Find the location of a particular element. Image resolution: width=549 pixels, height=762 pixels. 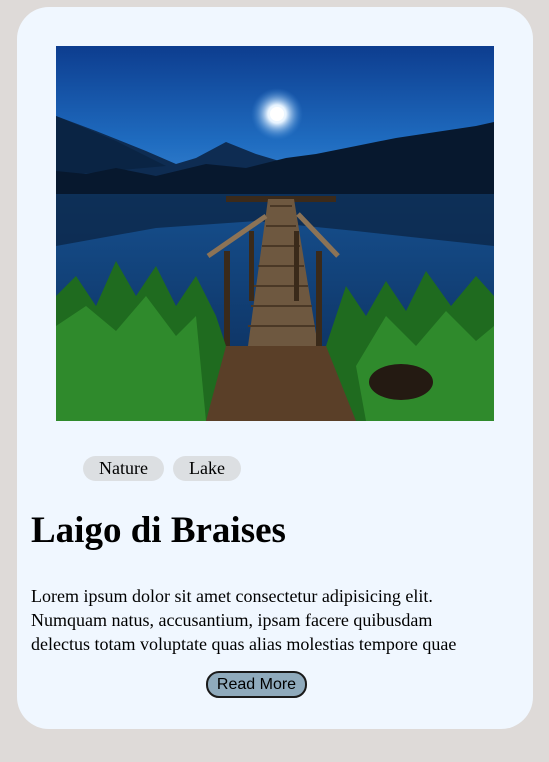

tag-nature: Nature is located at coordinates (123, 468).